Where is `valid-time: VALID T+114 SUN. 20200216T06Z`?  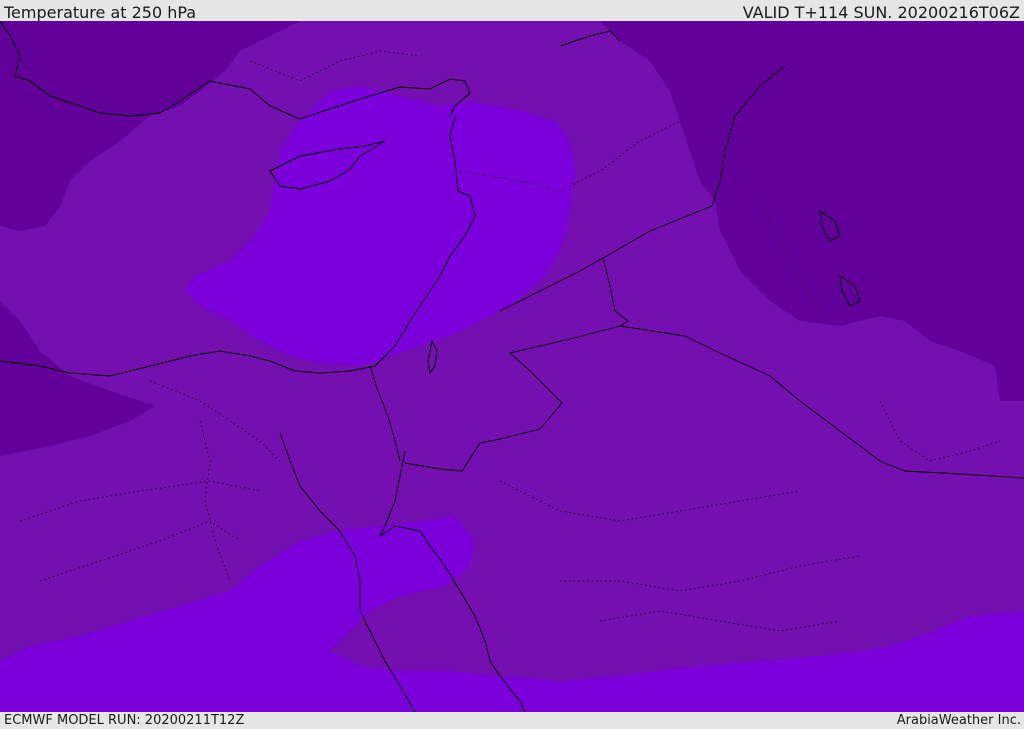
valid-time: VALID T+114 SUN. 20200216T06Z is located at coordinates (881, 12).